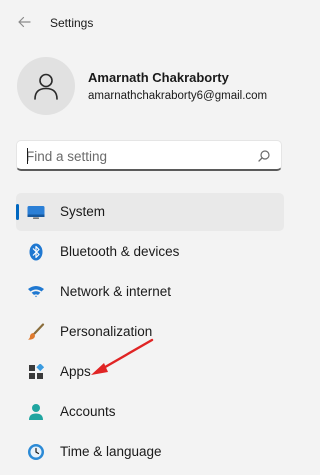  I want to click on sidebar-item-label: Personalization, so click(106, 331).